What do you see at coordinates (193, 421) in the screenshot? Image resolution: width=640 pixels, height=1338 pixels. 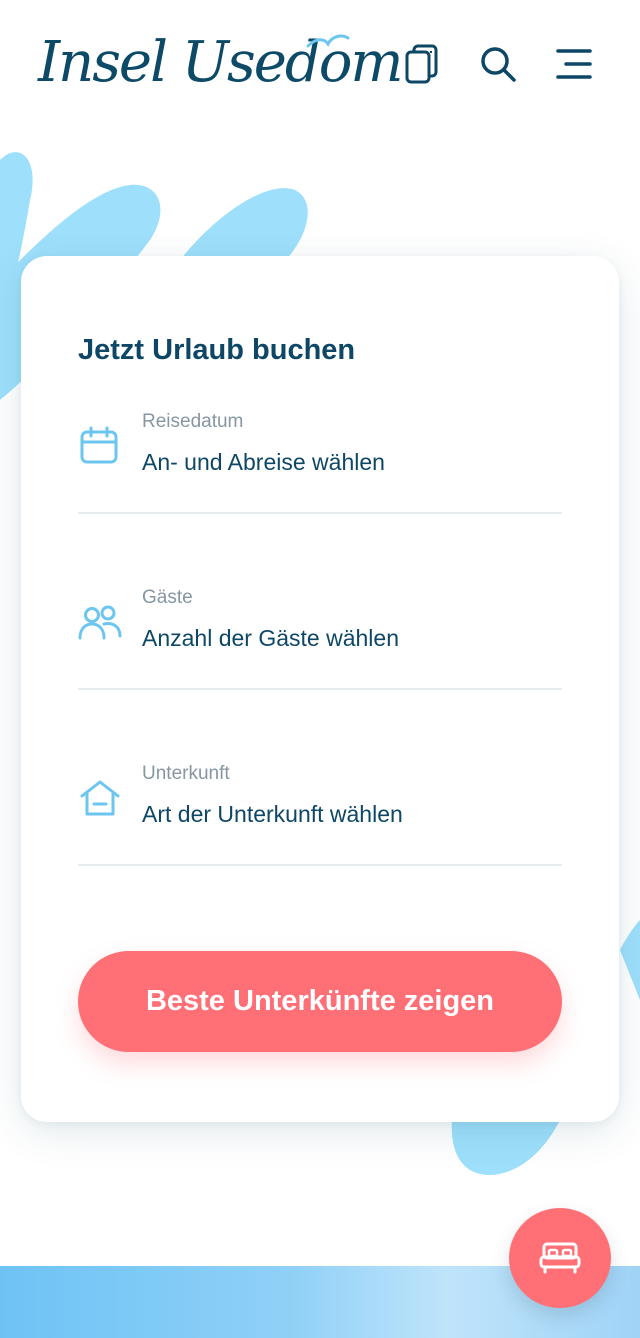 I see `travel-date-label: Reisedatum` at bounding box center [193, 421].